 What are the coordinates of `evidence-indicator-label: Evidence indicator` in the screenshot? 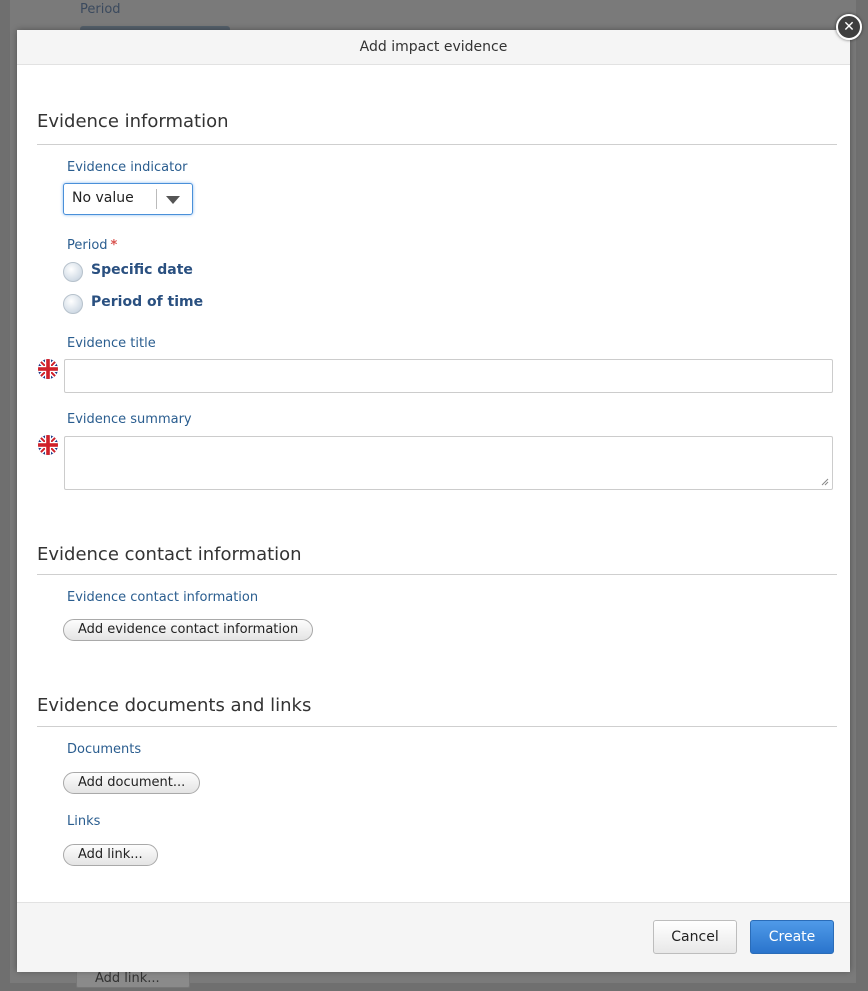 It's located at (127, 167).